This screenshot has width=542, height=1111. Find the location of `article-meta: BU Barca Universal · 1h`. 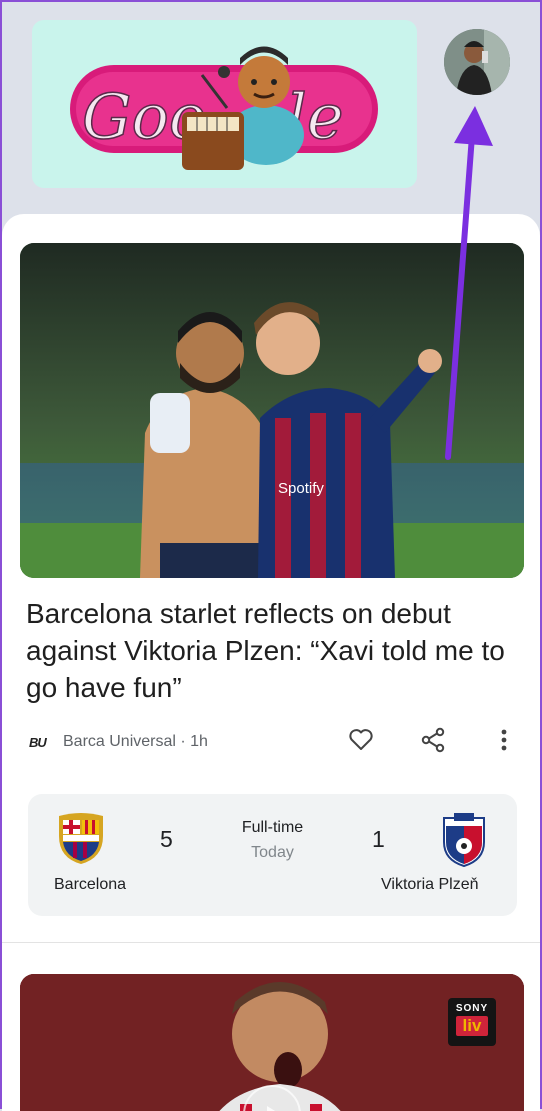

article-meta: BU Barca Universal · 1h is located at coordinates (118, 742).